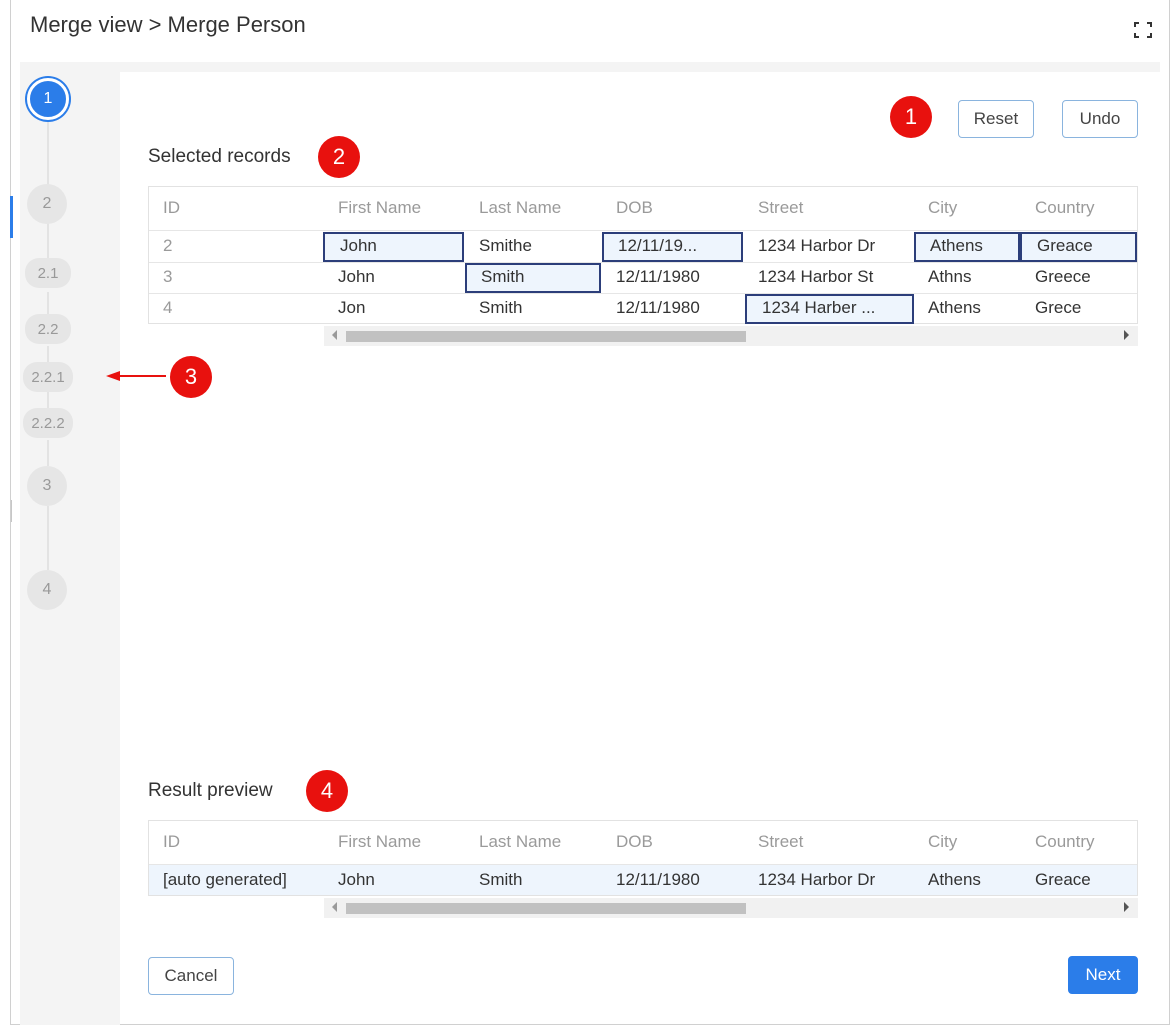 This screenshot has height=1025, width=1170. I want to click on content-top-band, so click(590, 67).